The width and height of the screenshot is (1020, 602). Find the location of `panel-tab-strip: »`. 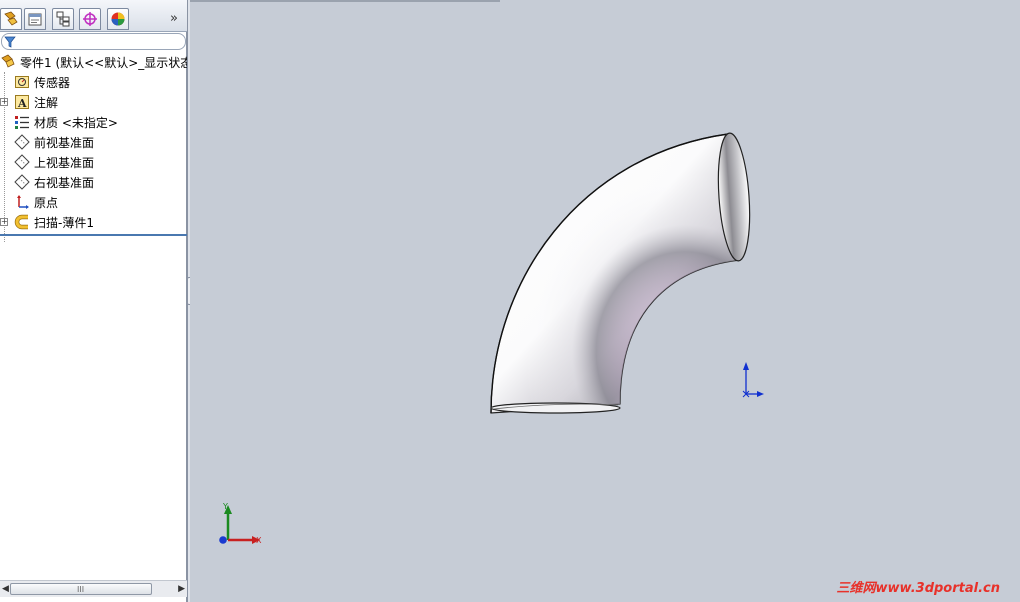

panel-tab-strip: » is located at coordinates (93, 16).